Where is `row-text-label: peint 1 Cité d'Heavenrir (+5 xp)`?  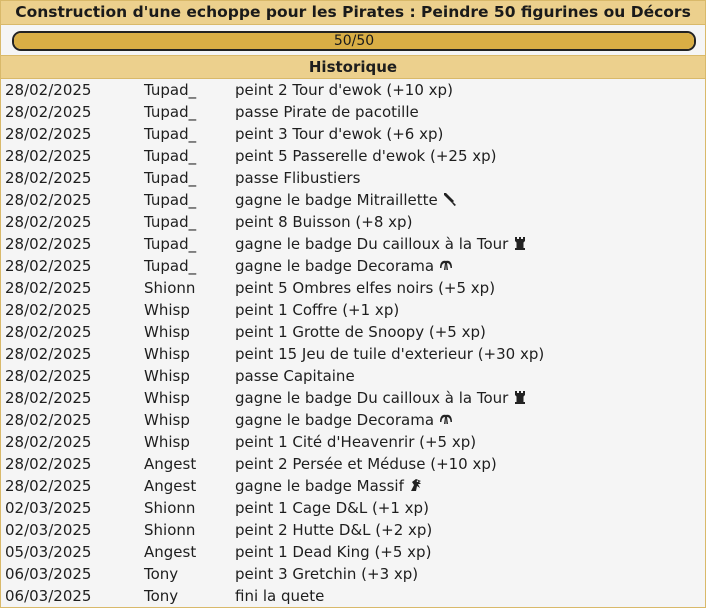 row-text-label: peint 1 Cité d'Heavenrir (+5 xp) is located at coordinates (356, 442).